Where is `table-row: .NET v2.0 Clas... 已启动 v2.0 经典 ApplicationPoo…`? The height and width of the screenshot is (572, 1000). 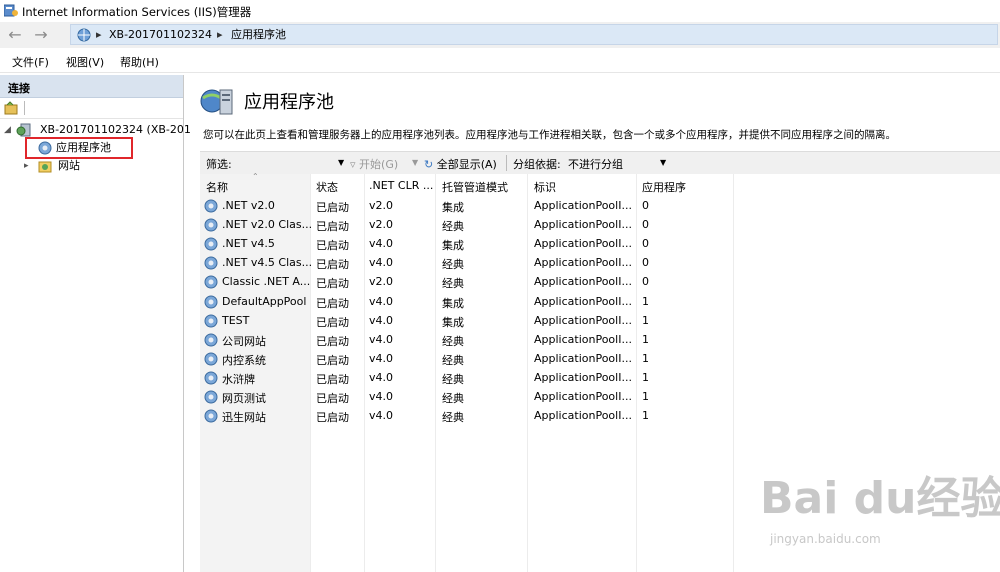 table-row: .NET v2.0 Clas... 已启动 v2.0 经典 ApplicationPoo… is located at coordinates (600, 225).